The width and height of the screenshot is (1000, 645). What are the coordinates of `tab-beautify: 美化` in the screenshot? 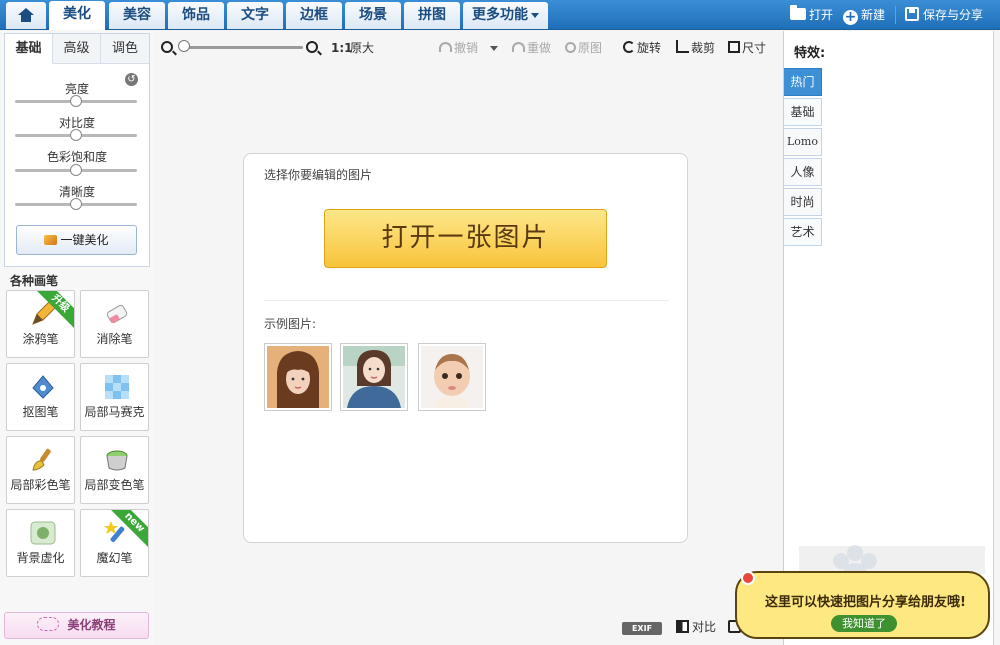 It's located at (77, 15).